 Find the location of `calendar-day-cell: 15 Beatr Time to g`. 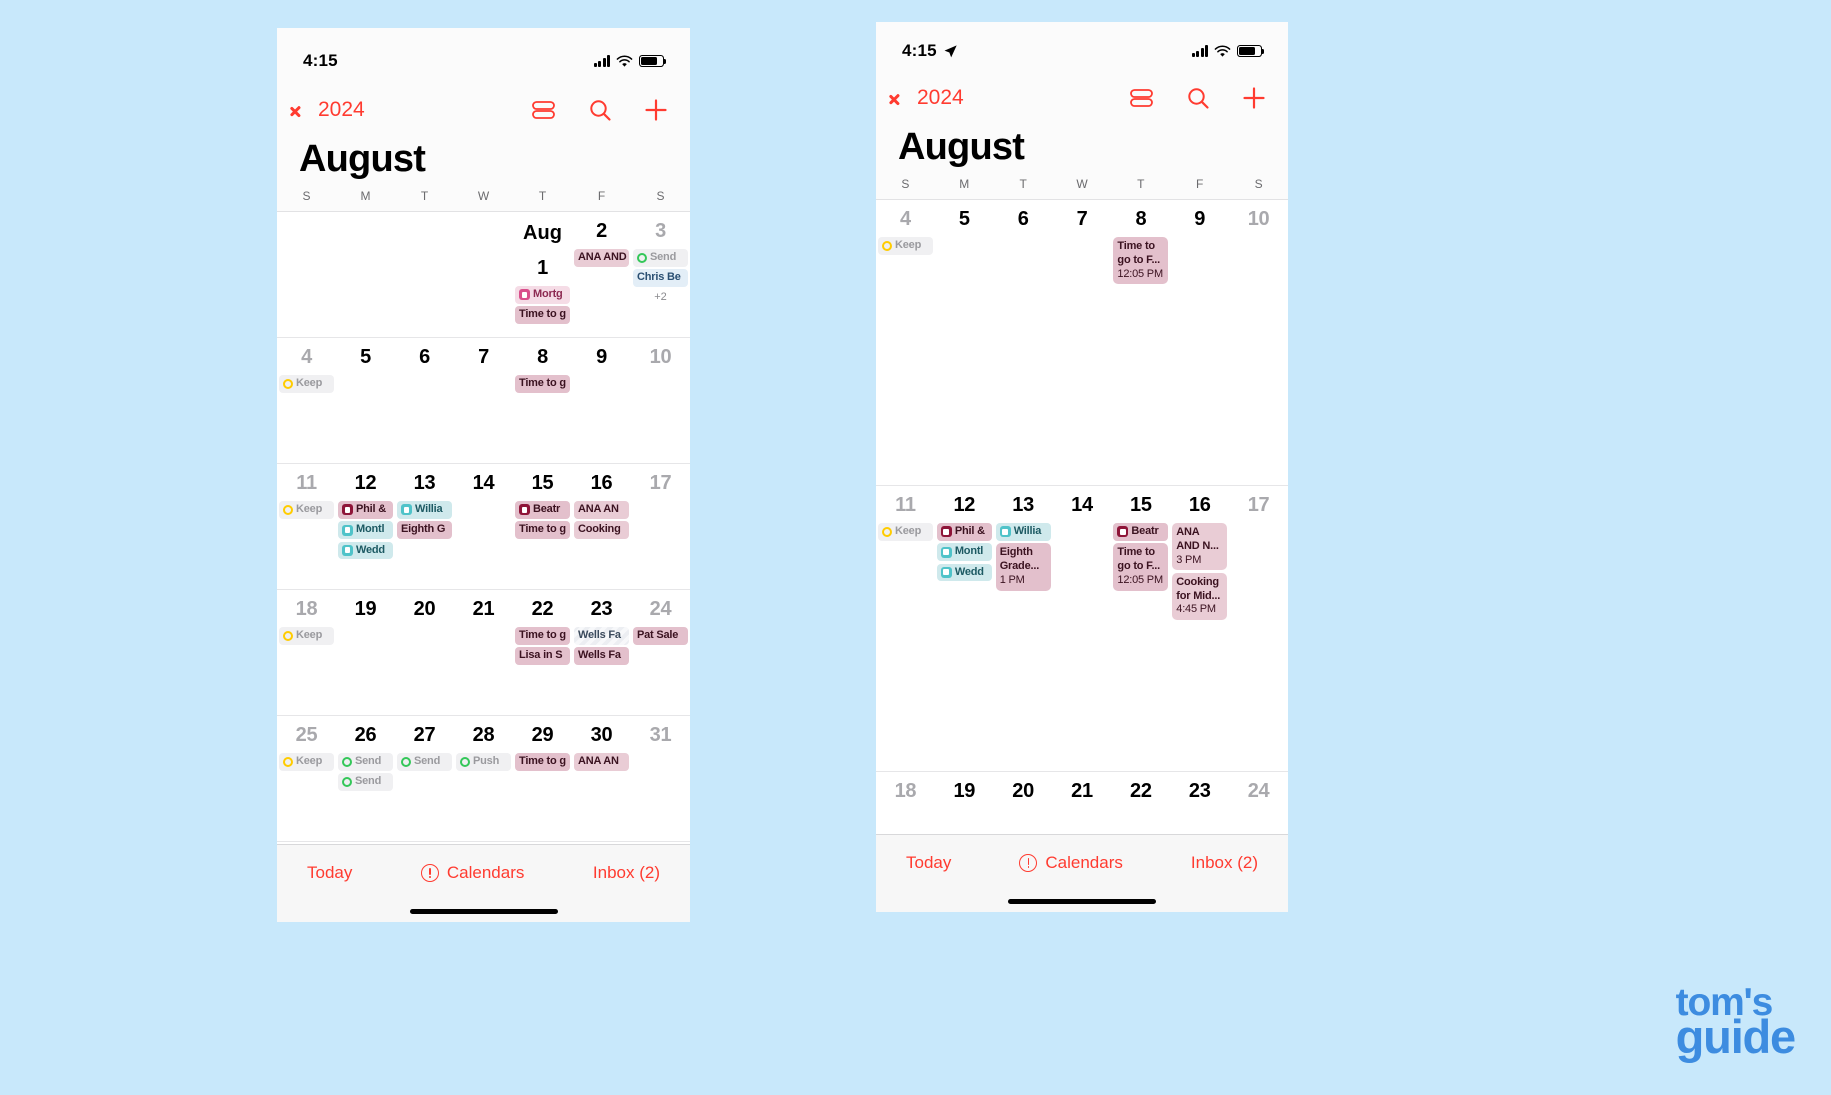

calendar-day-cell: 15 Beatr Time to g is located at coordinates (542, 514).